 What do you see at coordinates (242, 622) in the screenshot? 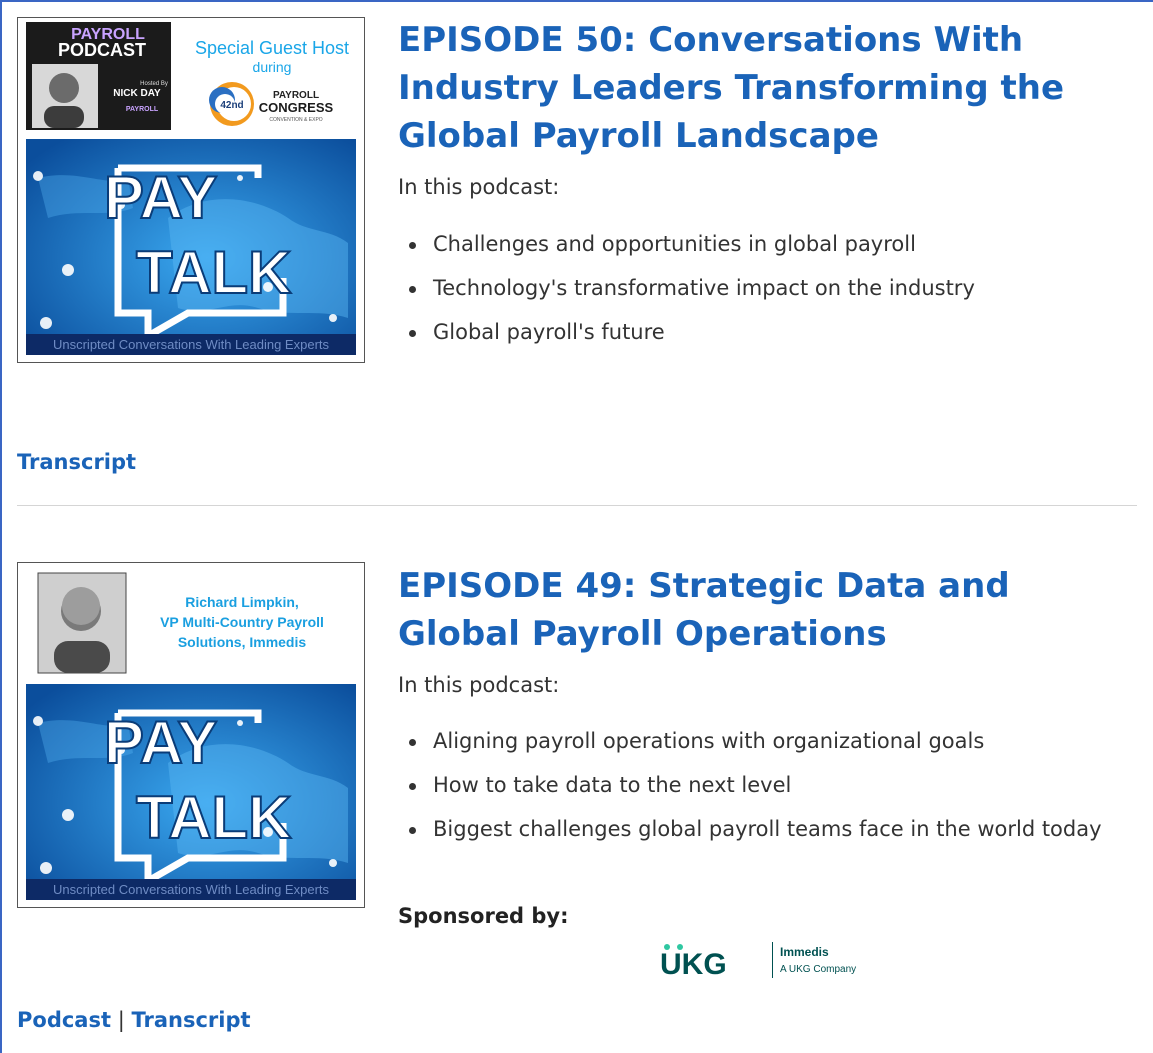
I see `guest-role: VP Multi-Country Payroll` at bounding box center [242, 622].